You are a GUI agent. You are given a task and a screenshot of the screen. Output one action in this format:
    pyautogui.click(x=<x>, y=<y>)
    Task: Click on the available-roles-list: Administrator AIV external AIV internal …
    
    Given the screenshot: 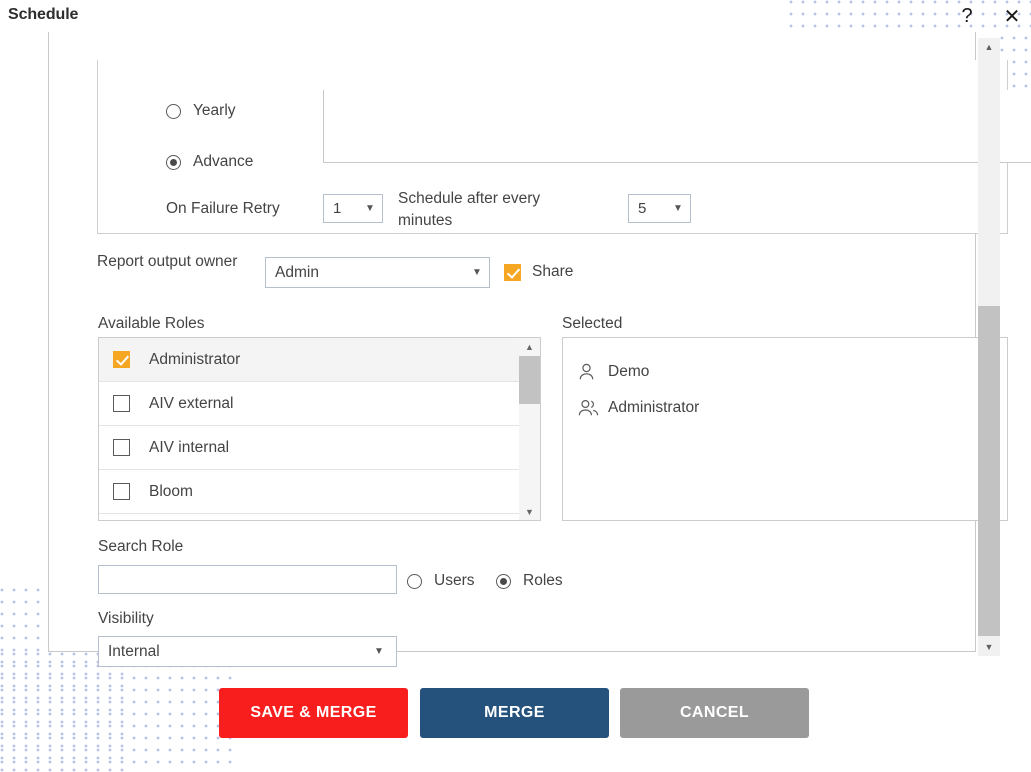 What is the action you would take?
    pyautogui.click(x=319, y=429)
    